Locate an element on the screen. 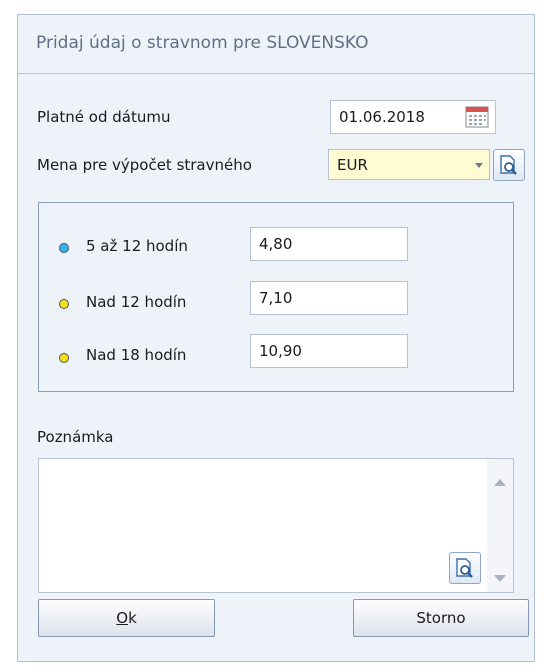 The height and width of the screenshot is (672, 552). rate-input-over-18: 10,90 is located at coordinates (329, 351).